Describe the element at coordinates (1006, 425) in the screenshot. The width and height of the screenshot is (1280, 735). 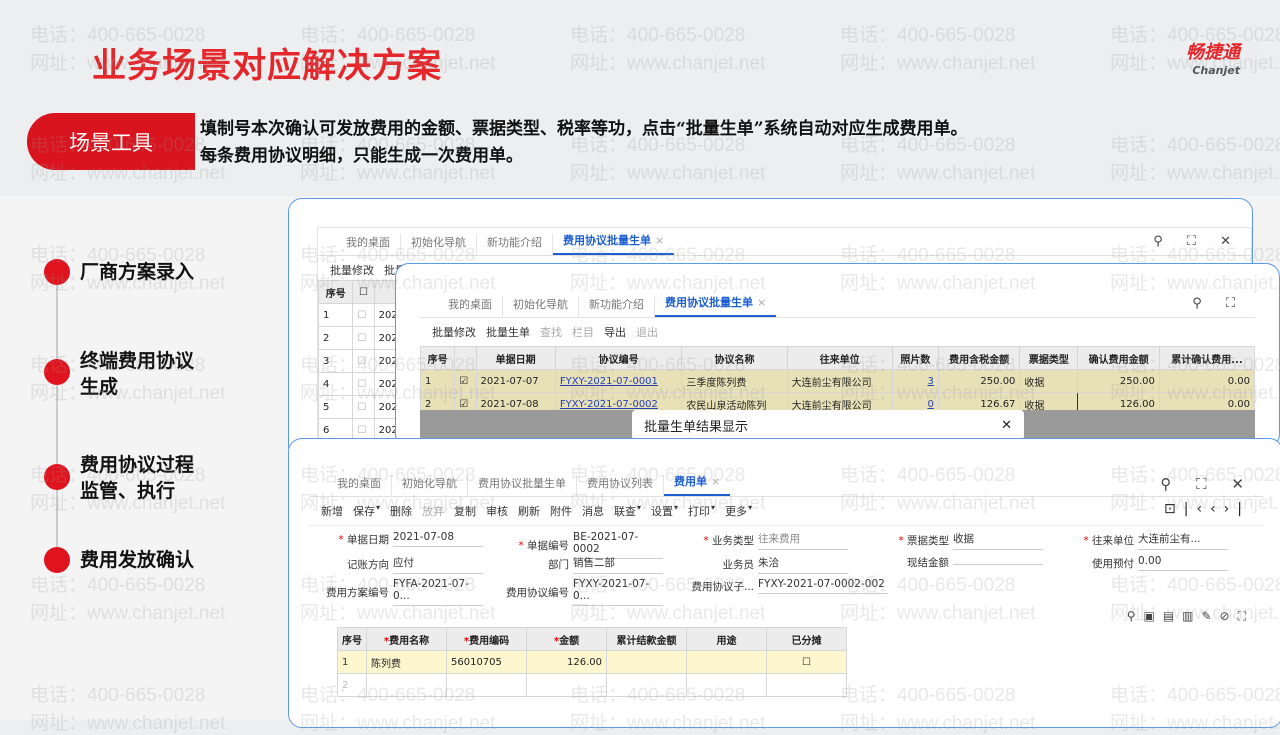
I see `close-icon: ✕` at that location.